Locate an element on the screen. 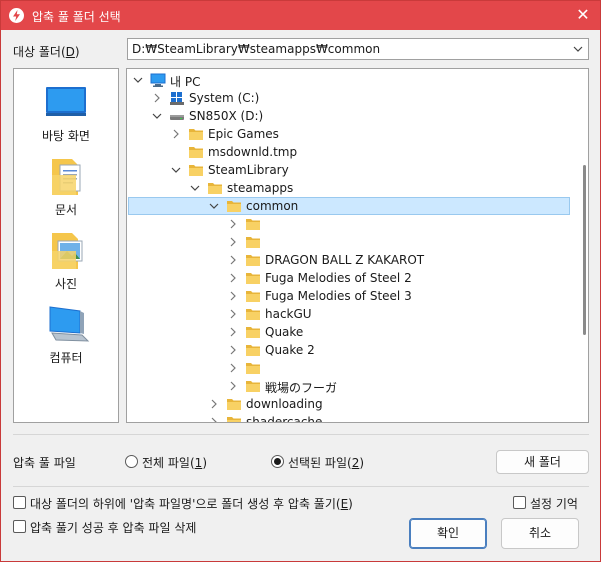 This screenshot has height=562, width=601. ok-button: 확인 is located at coordinates (448, 533).